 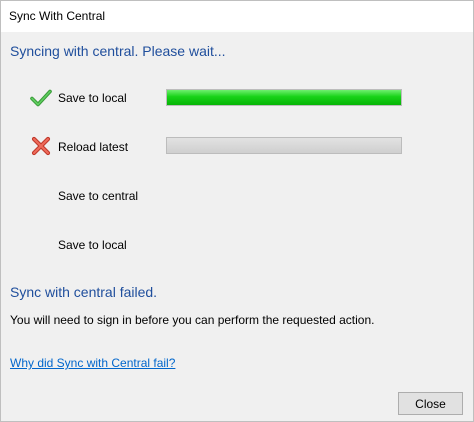 I want to click on step-label-reload-latest: Reload latest, so click(x=93, y=147).